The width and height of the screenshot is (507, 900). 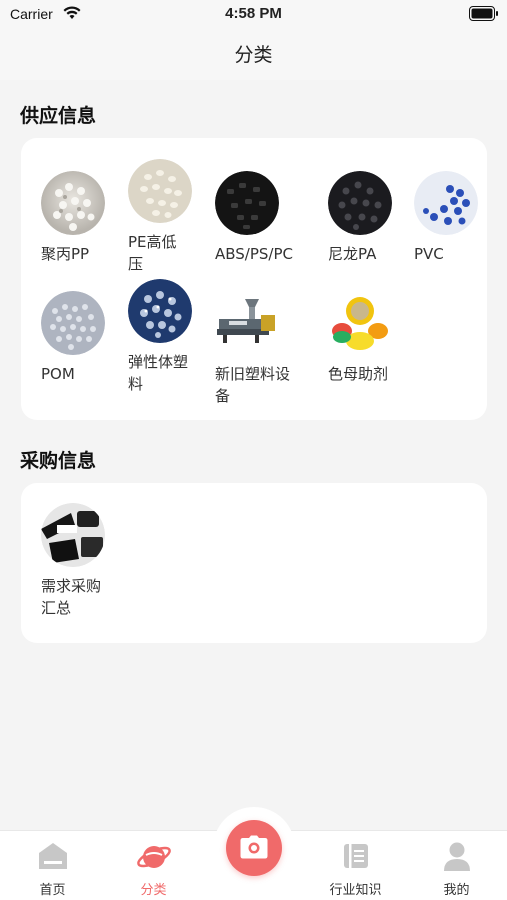 I want to click on planet-icon, so click(x=153, y=857).